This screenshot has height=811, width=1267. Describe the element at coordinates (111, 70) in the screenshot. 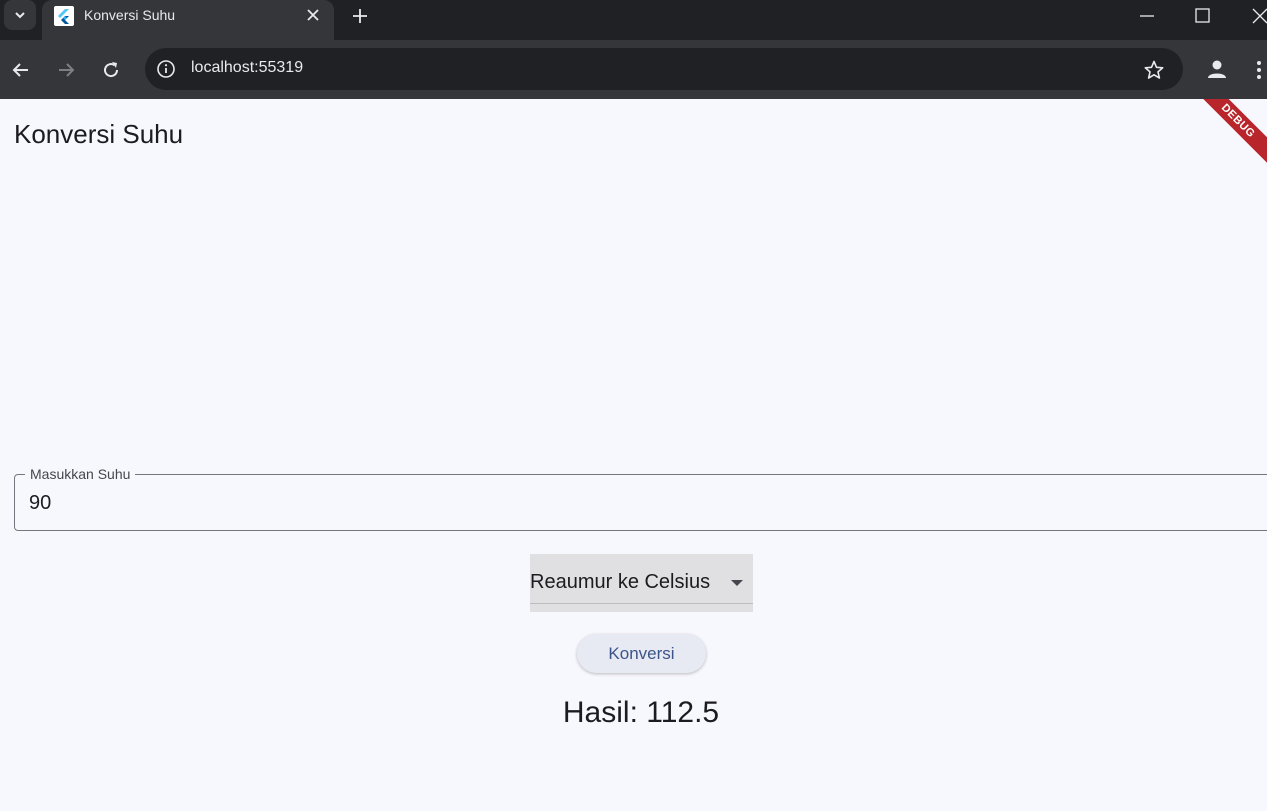

I see `reload-icon` at that location.